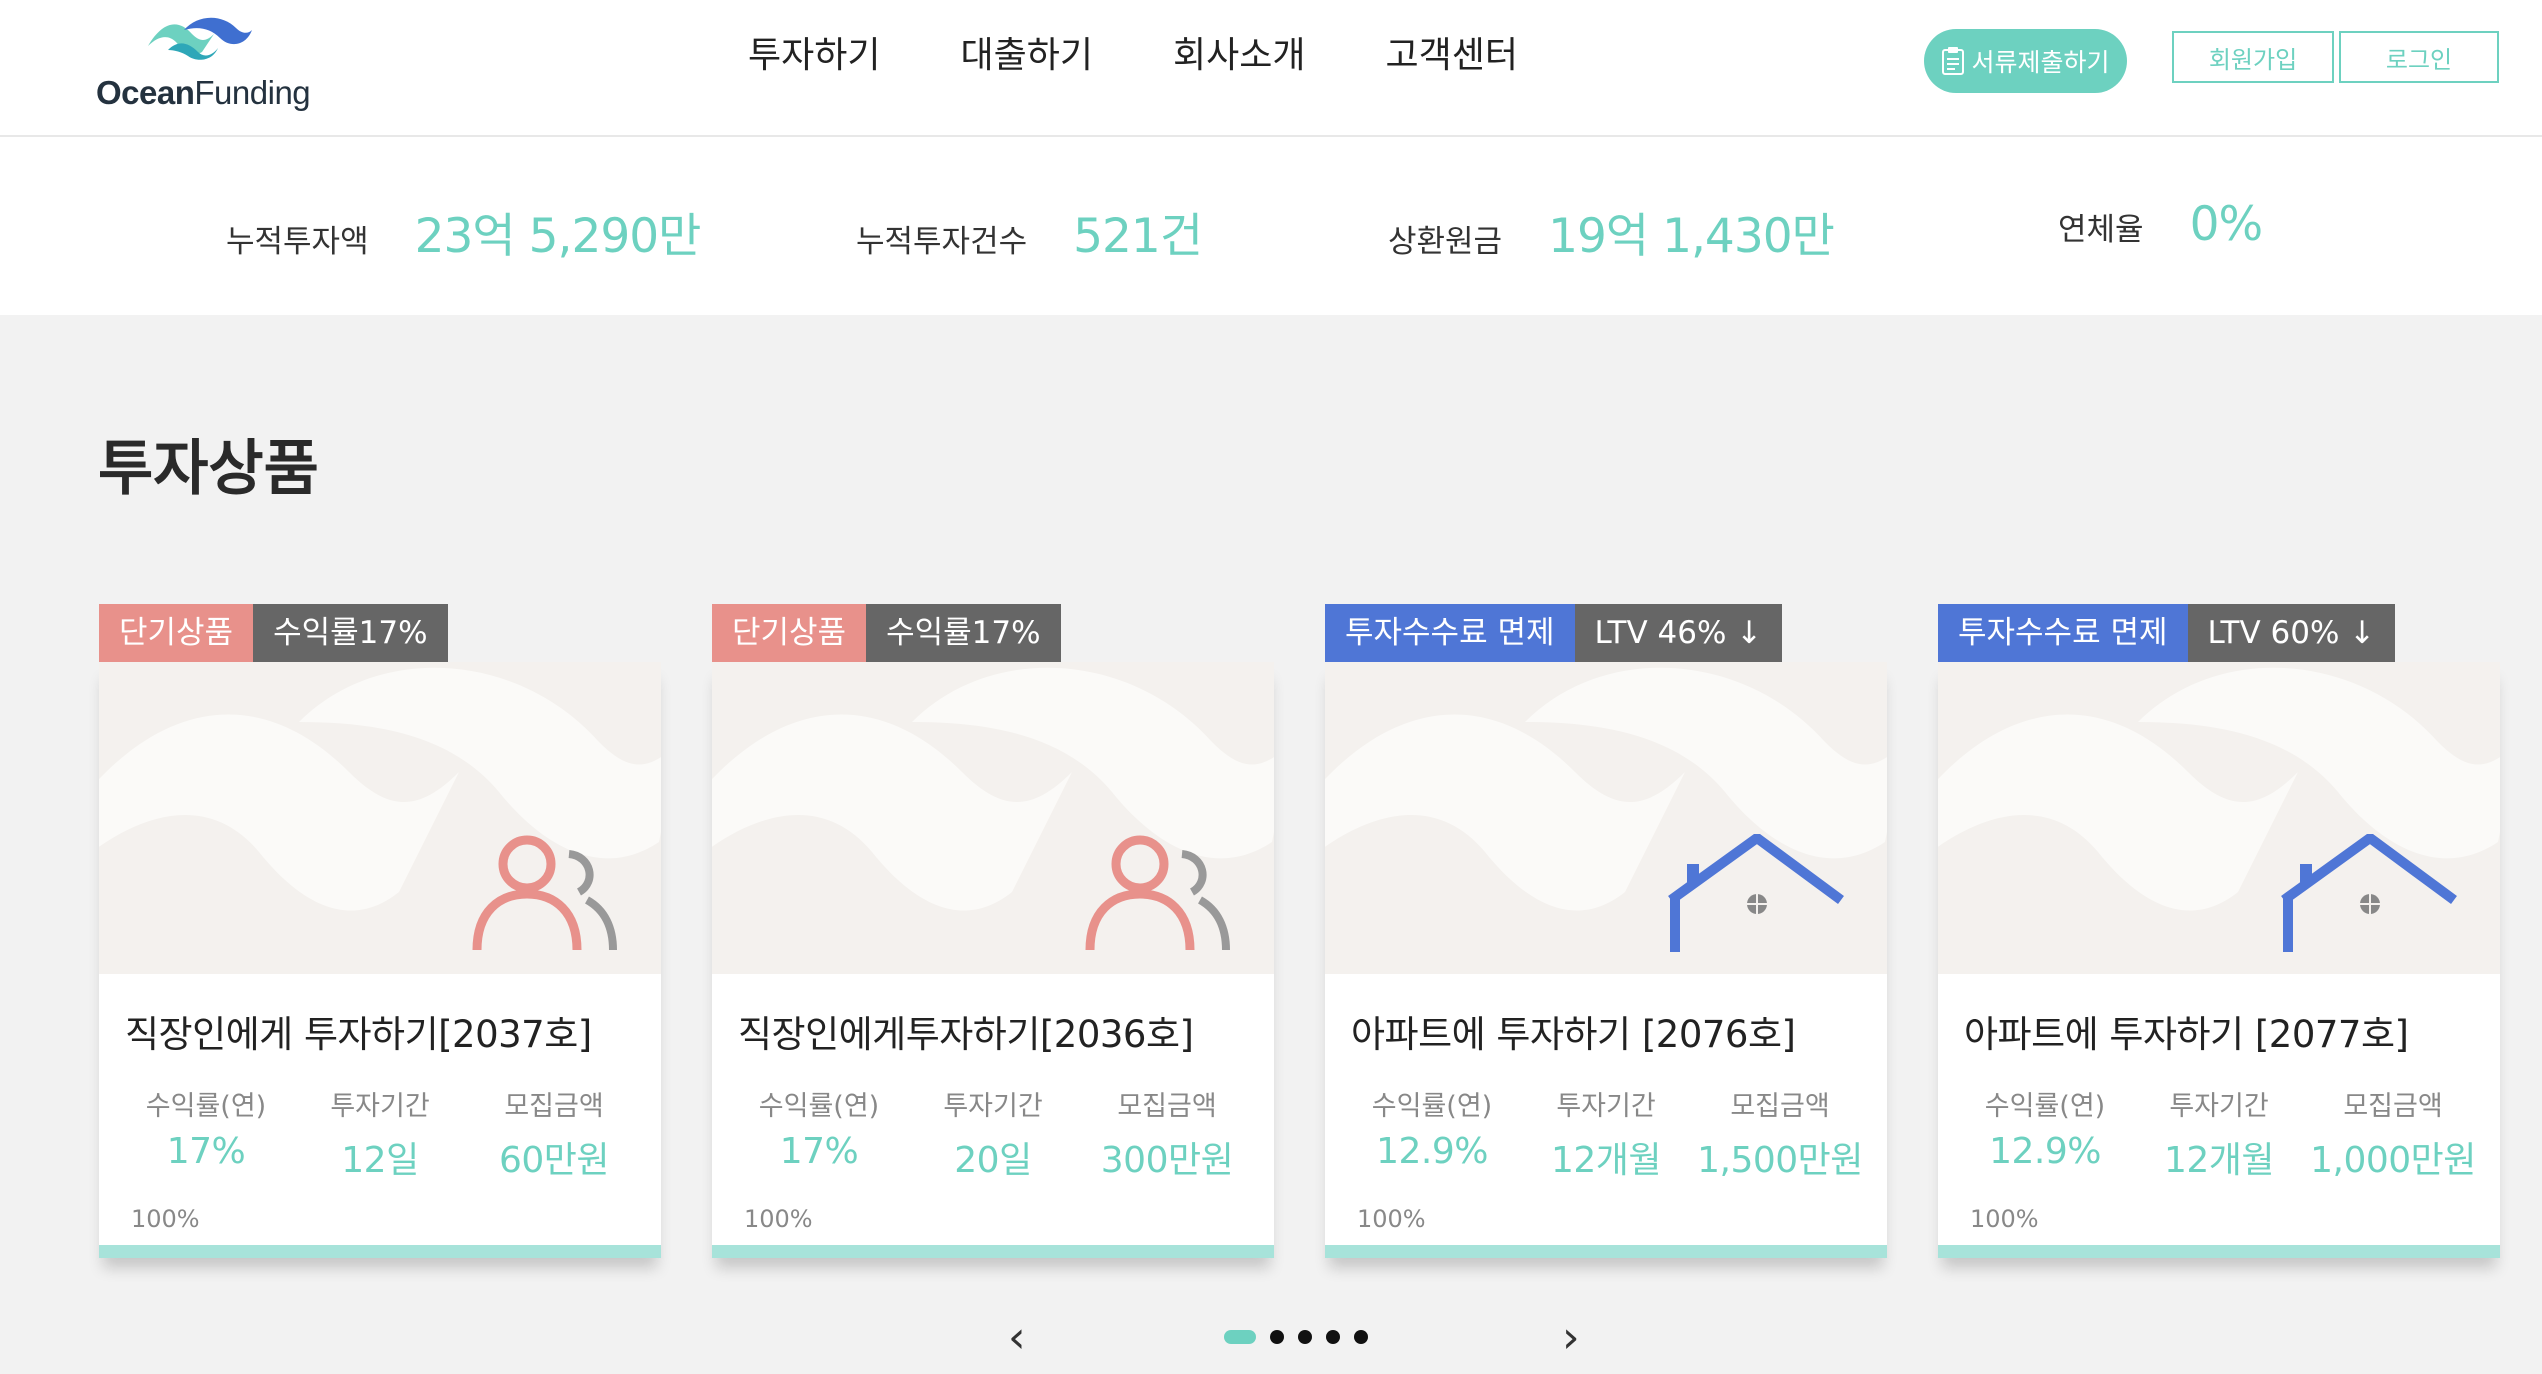 Image resolution: width=2542 pixels, height=1374 pixels. What do you see at coordinates (2040, 62) in the screenshot?
I see `submit-documents-label: 서류제출하기` at bounding box center [2040, 62].